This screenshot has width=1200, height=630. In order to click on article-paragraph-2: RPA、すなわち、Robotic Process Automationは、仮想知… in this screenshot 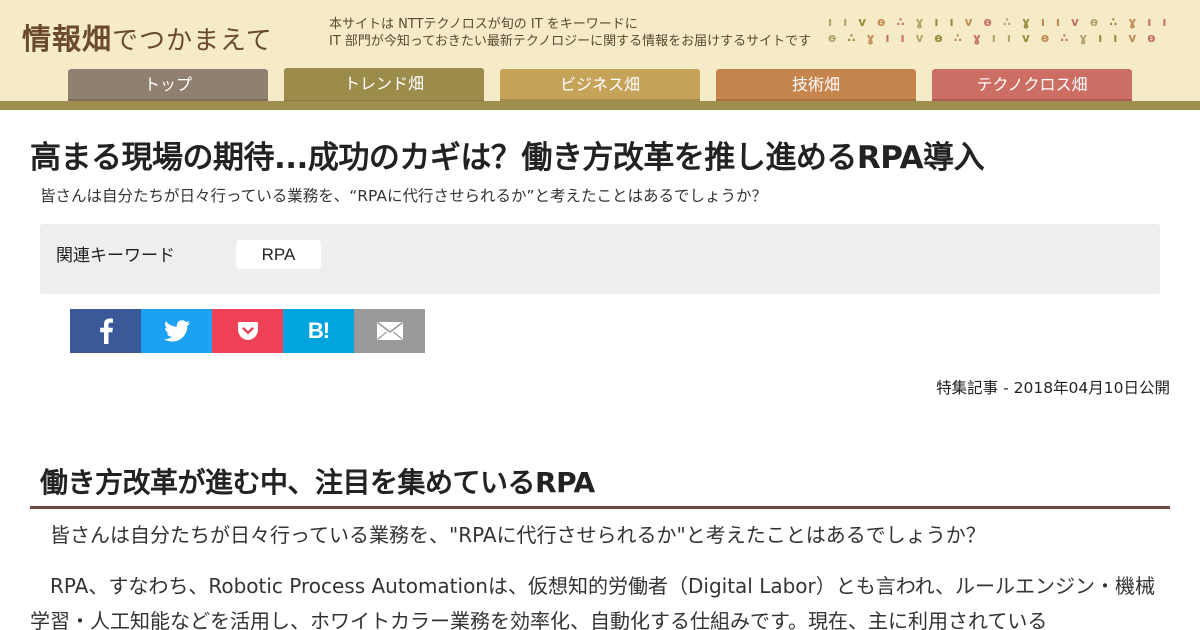, I will do `click(592, 602)`.